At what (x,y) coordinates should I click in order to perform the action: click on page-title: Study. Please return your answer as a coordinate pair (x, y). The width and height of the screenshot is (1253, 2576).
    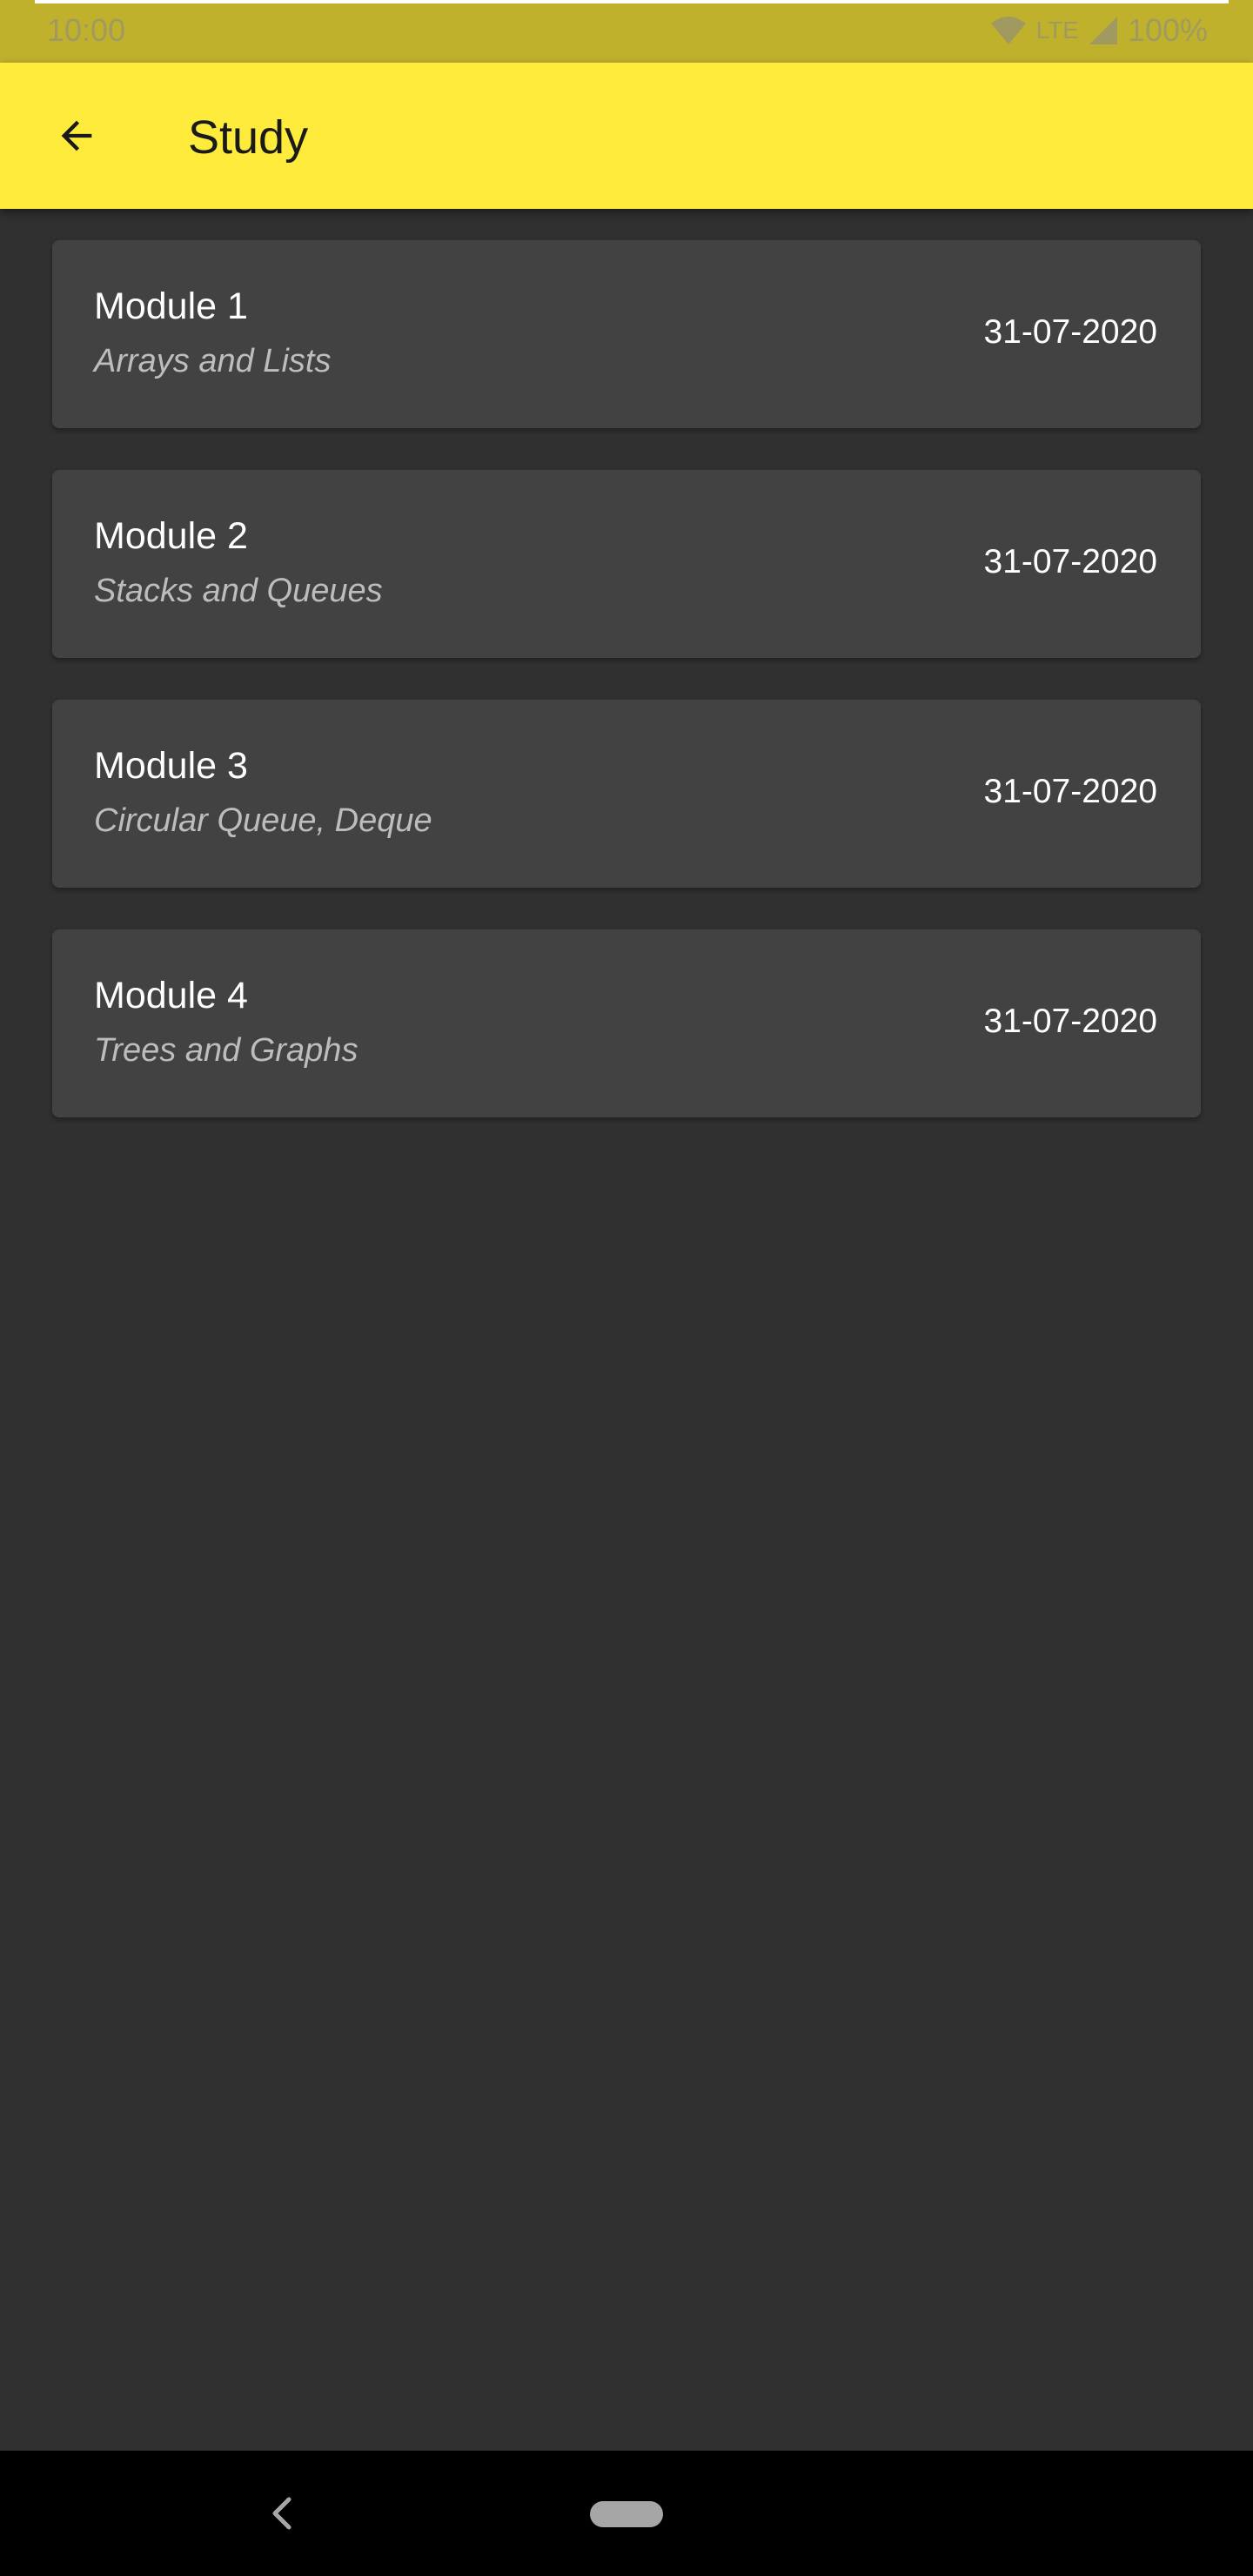
    Looking at the image, I should click on (248, 138).